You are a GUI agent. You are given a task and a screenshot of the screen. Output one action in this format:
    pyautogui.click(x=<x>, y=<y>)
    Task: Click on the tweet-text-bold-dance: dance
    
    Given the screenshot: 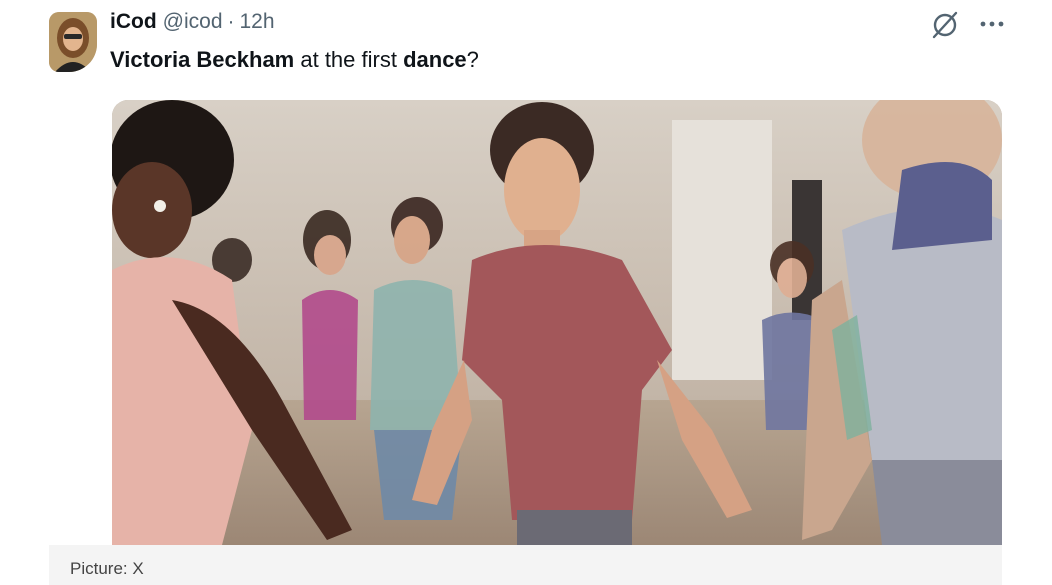 What is the action you would take?
    pyautogui.click(x=435, y=59)
    